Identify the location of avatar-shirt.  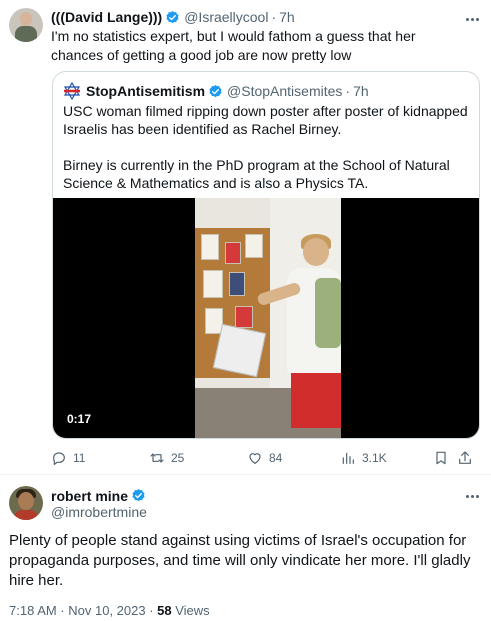
(26, 515).